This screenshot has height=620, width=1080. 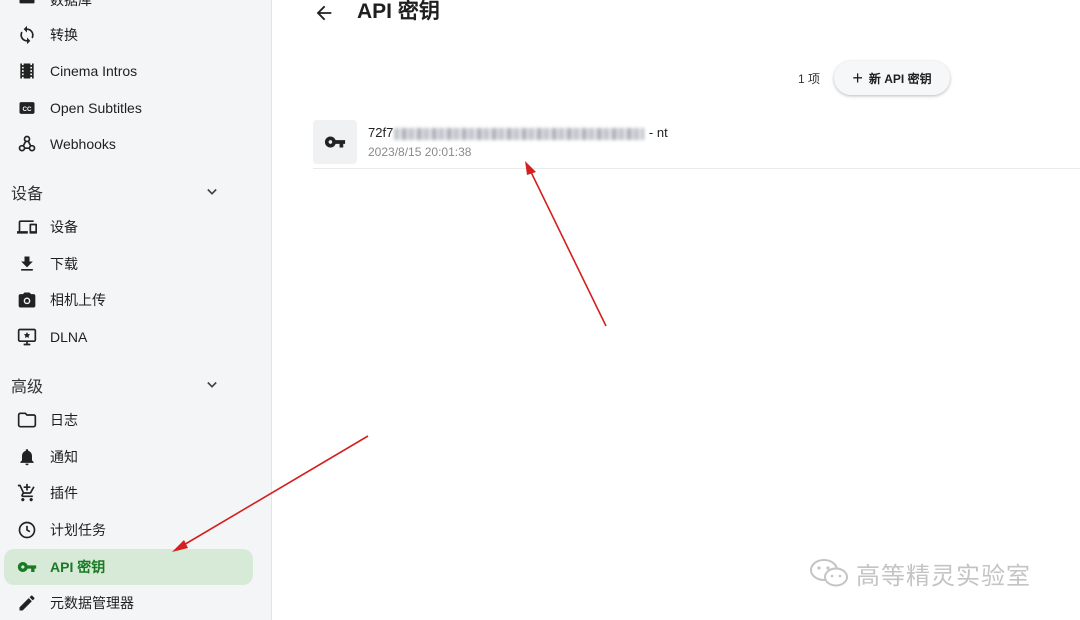 What do you see at coordinates (128, 567) in the screenshot?
I see `sidebar-item-api-keys: API 密钥` at bounding box center [128, 567].